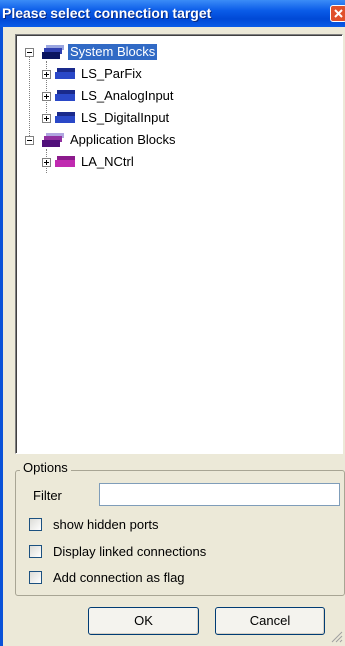  What do you see at coordinates (35, 577) in the screenshot?
I see `add-connection-as-flag-checkbox` at bounding box center [35, 577].